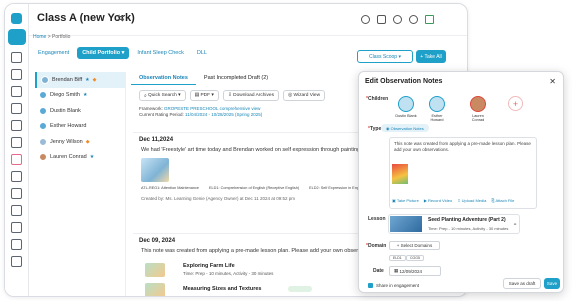  I want to click on divider, so click(125, 184).